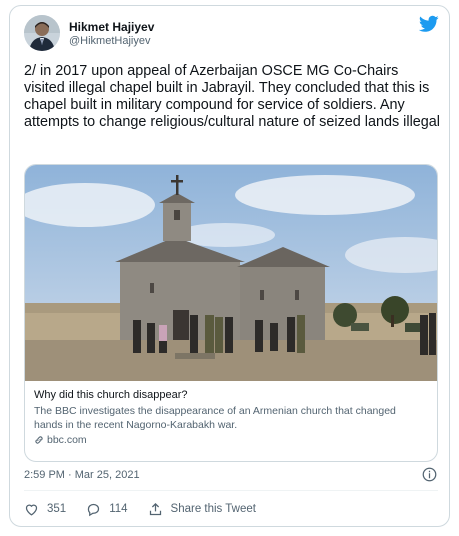 The image size is (459, 536). Describe the element at coordinates (107, 509) in the screenshot. I see `reply-button: 114` at that location.